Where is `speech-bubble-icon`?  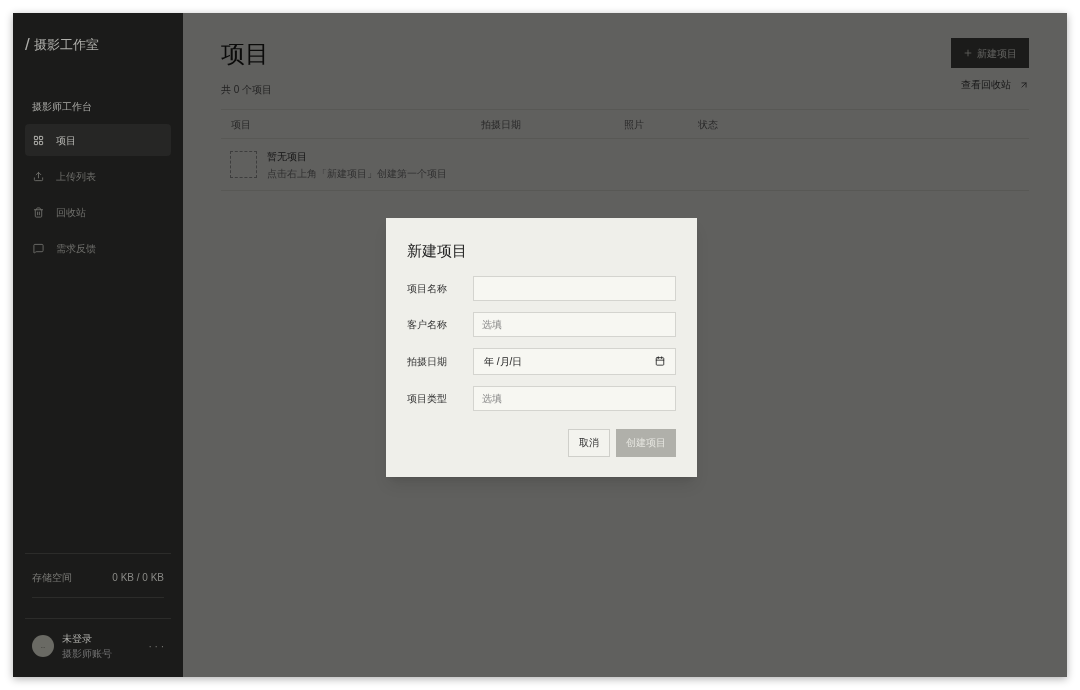 speech-bubble-icon is located at coordinates (38, 248).